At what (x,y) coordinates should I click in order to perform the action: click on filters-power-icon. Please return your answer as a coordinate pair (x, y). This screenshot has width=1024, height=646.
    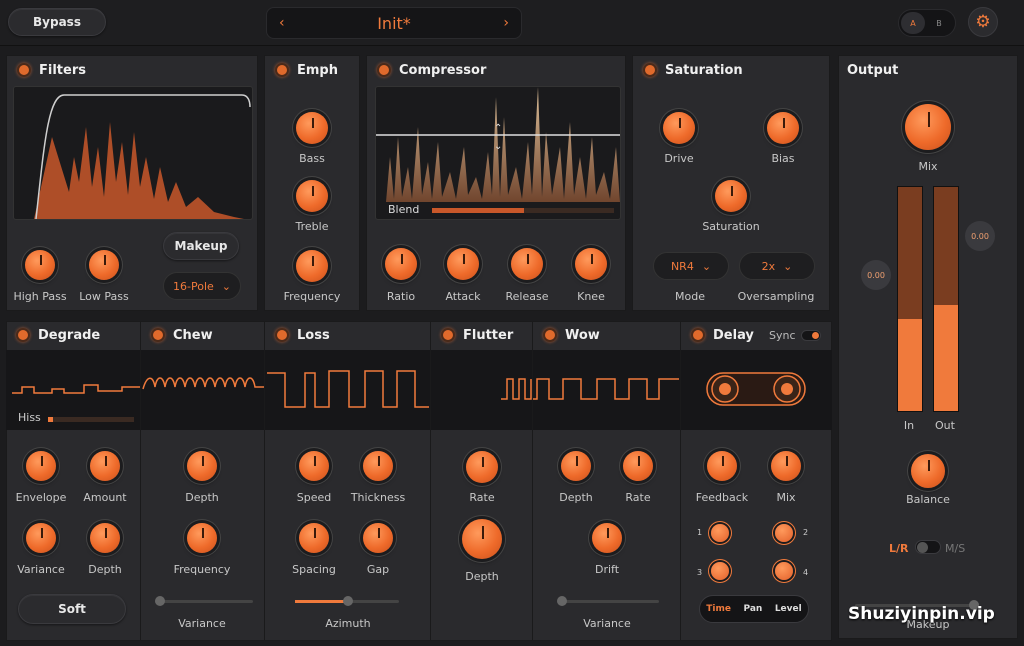
    Looking at the image, I should click on (24, 70).